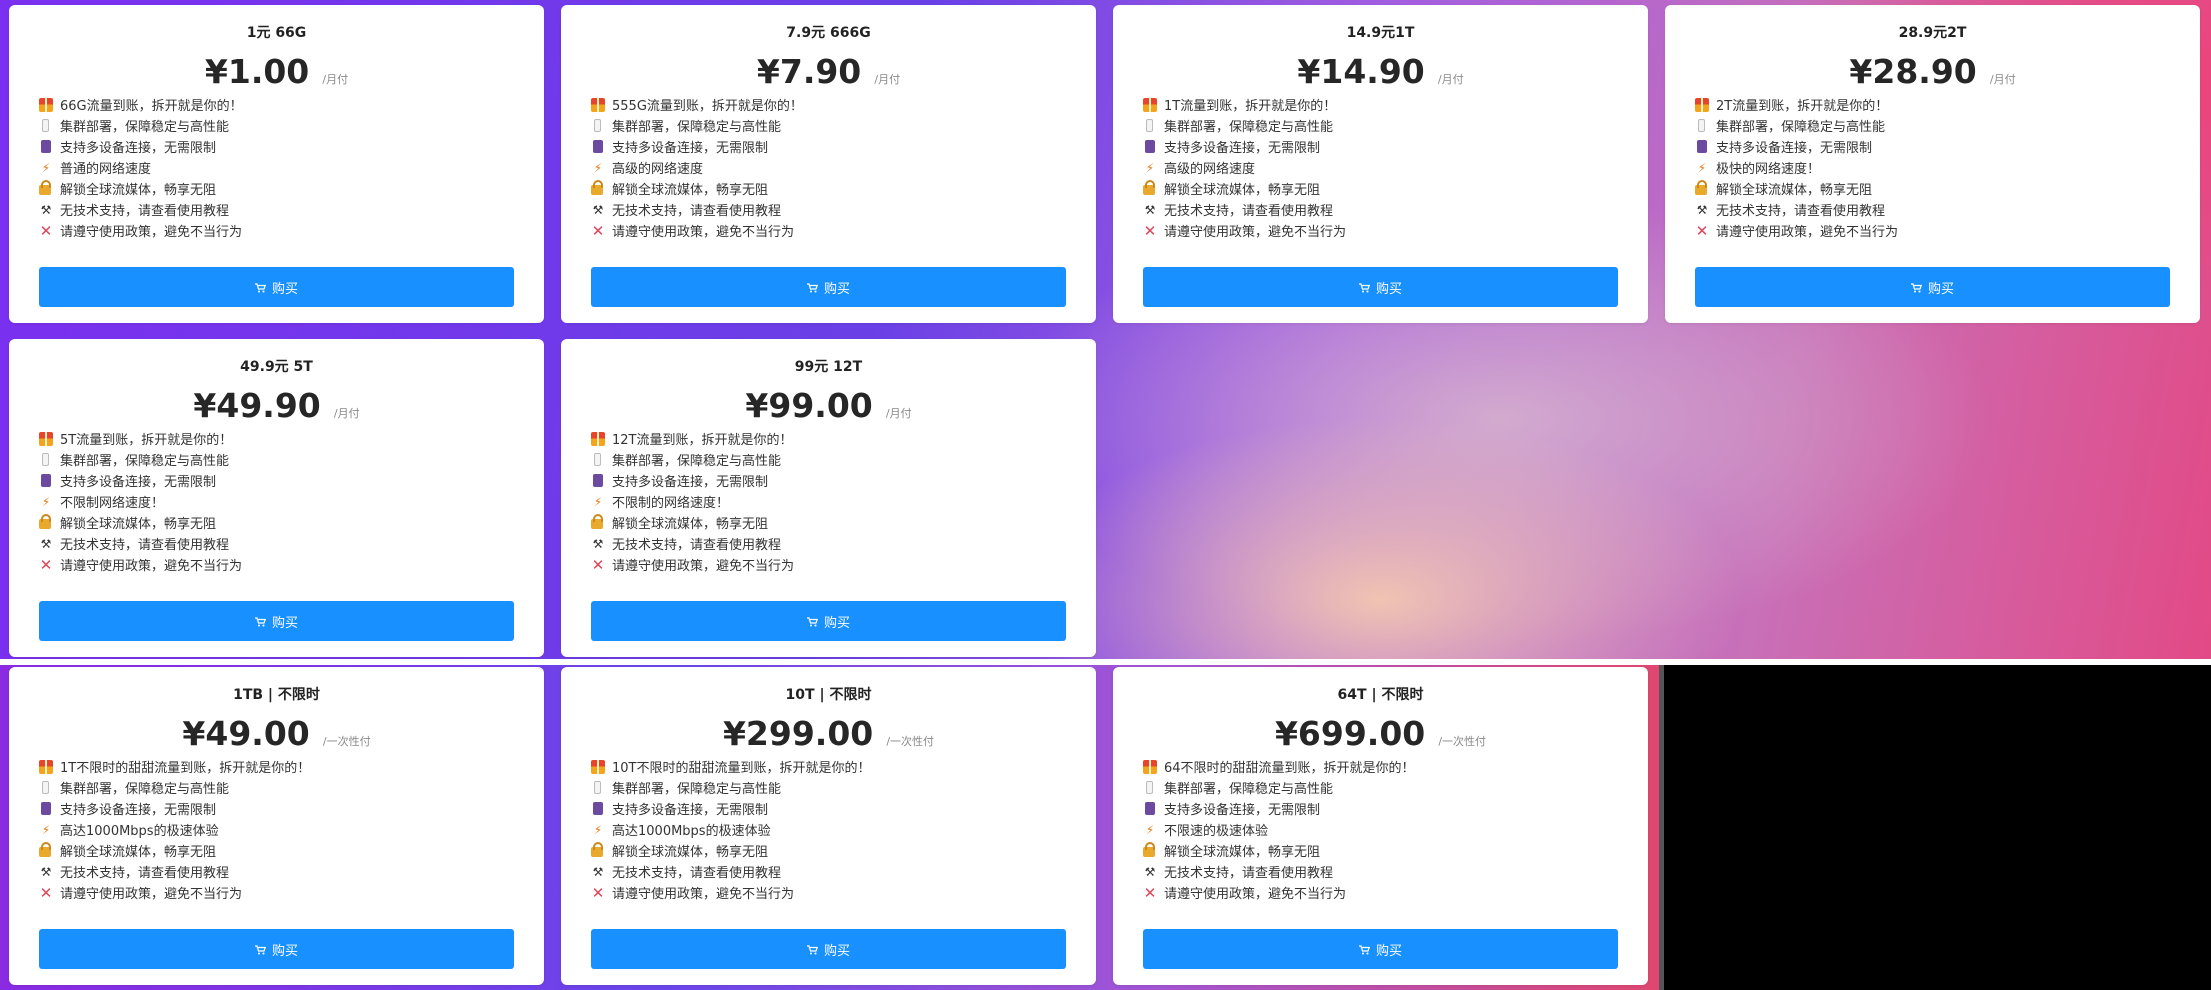 The image size is (2211, 990). What do you see at coordinates (1216, 831) in the screenshot?
I see `feature-text: 不限速的极速体验` at bounding box center [1216, 831].